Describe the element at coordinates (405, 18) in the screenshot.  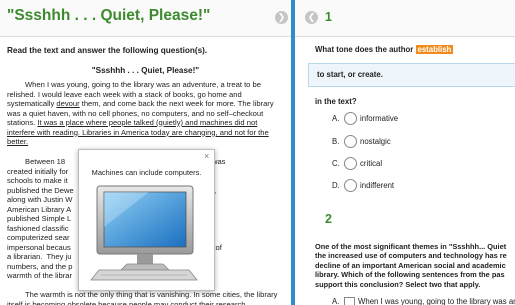
I see `question-header: ❮ 1` at that location.